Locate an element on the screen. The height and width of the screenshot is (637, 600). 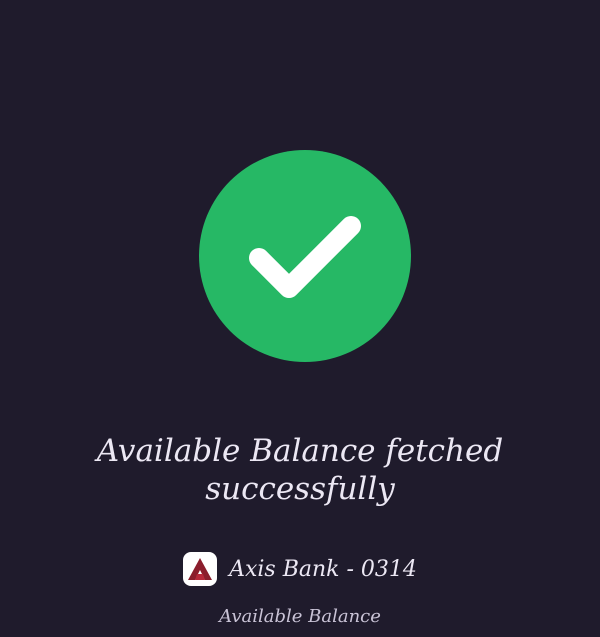
axis-bank-logo-icon is located at coordinates (200, 569).